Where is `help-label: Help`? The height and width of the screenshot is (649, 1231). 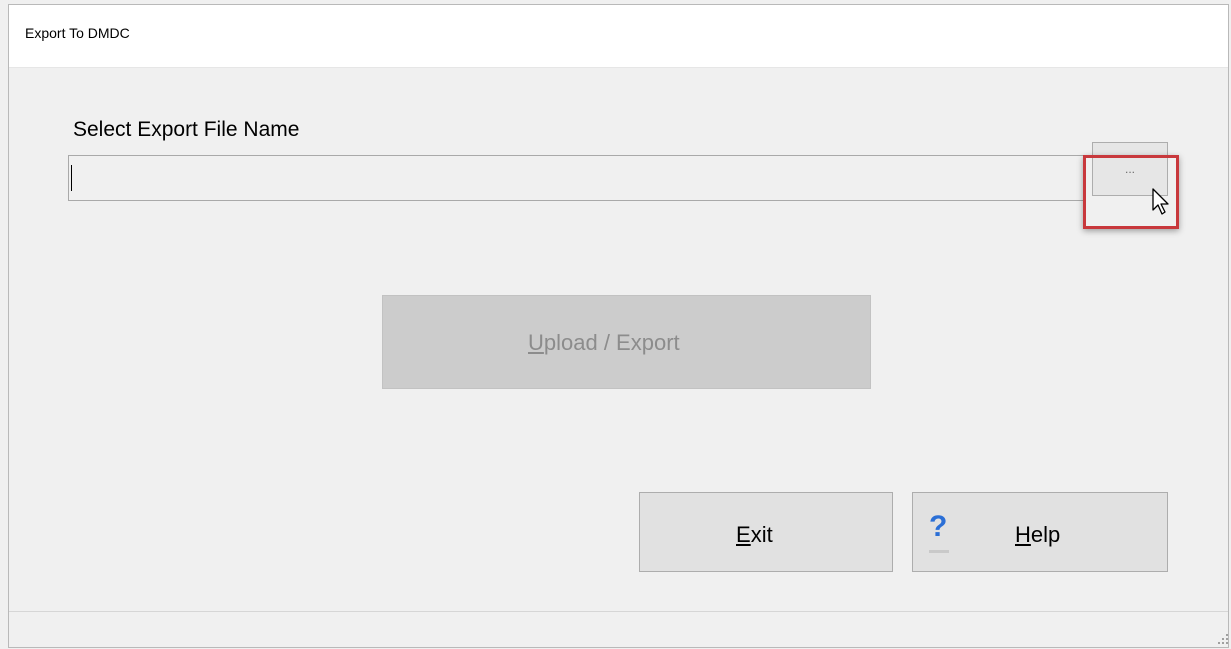
help-label: Help is located at coordinates (1038, 534).